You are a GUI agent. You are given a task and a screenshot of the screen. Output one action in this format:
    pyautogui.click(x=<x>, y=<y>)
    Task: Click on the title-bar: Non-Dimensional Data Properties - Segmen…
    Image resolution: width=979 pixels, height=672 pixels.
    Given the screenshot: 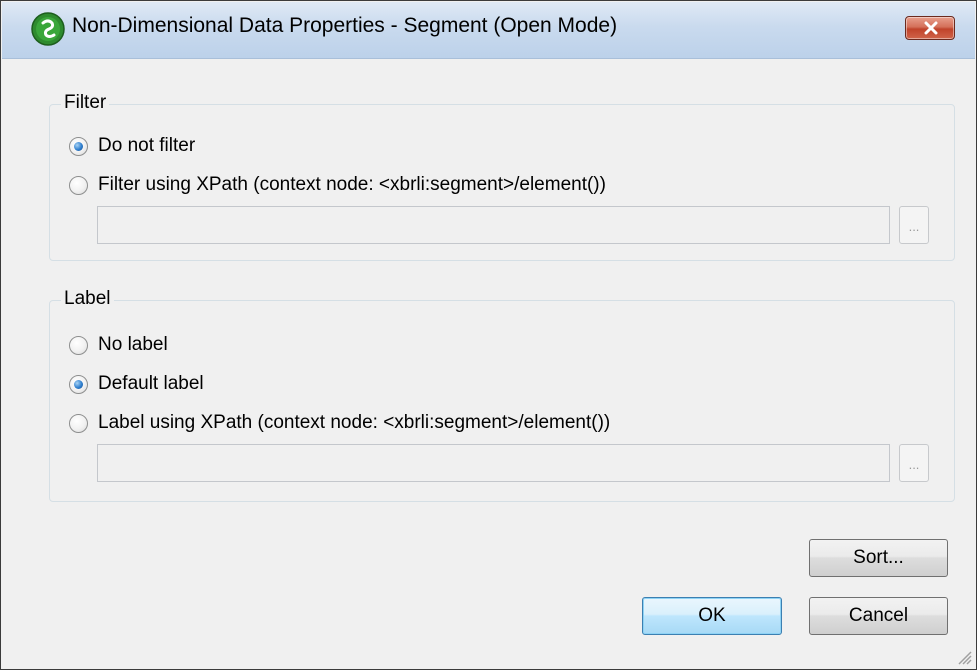 What is the action you would take?
    pyautogui.click(x=488, y=30)
    